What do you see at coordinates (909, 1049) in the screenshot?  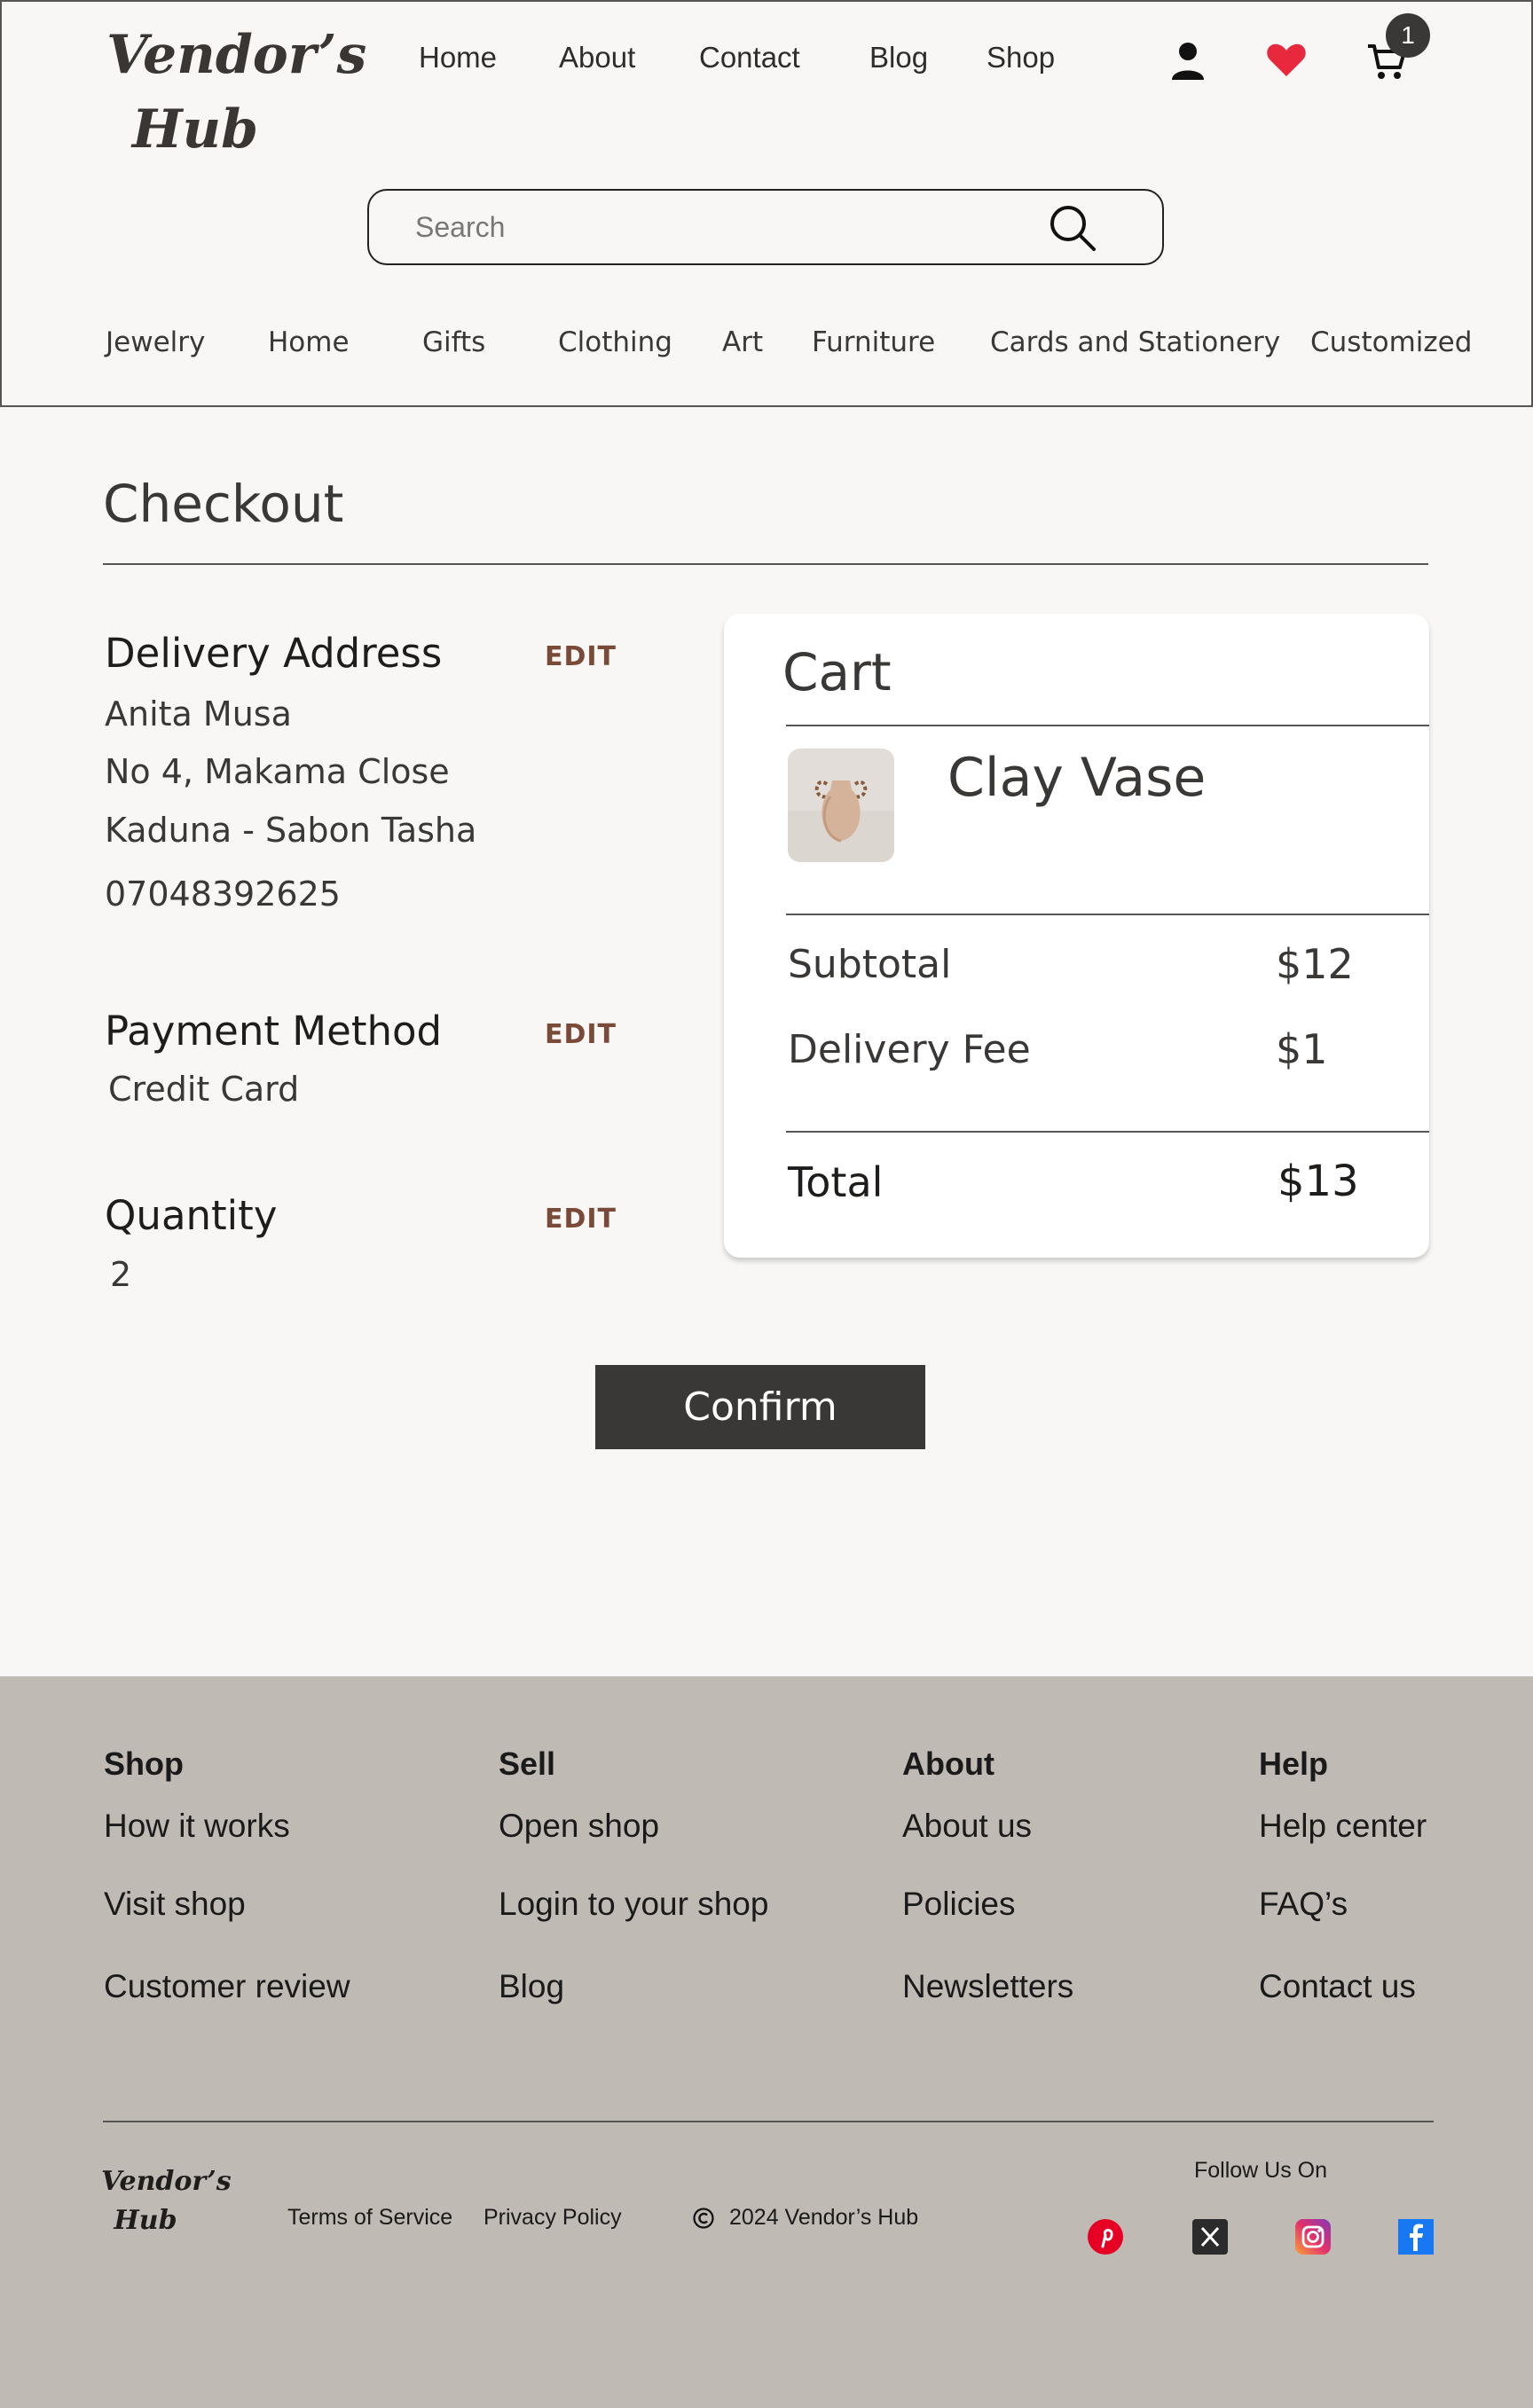 I see `delivery-fee-label: Delivery Fee` at bounding box center [909, 1049].